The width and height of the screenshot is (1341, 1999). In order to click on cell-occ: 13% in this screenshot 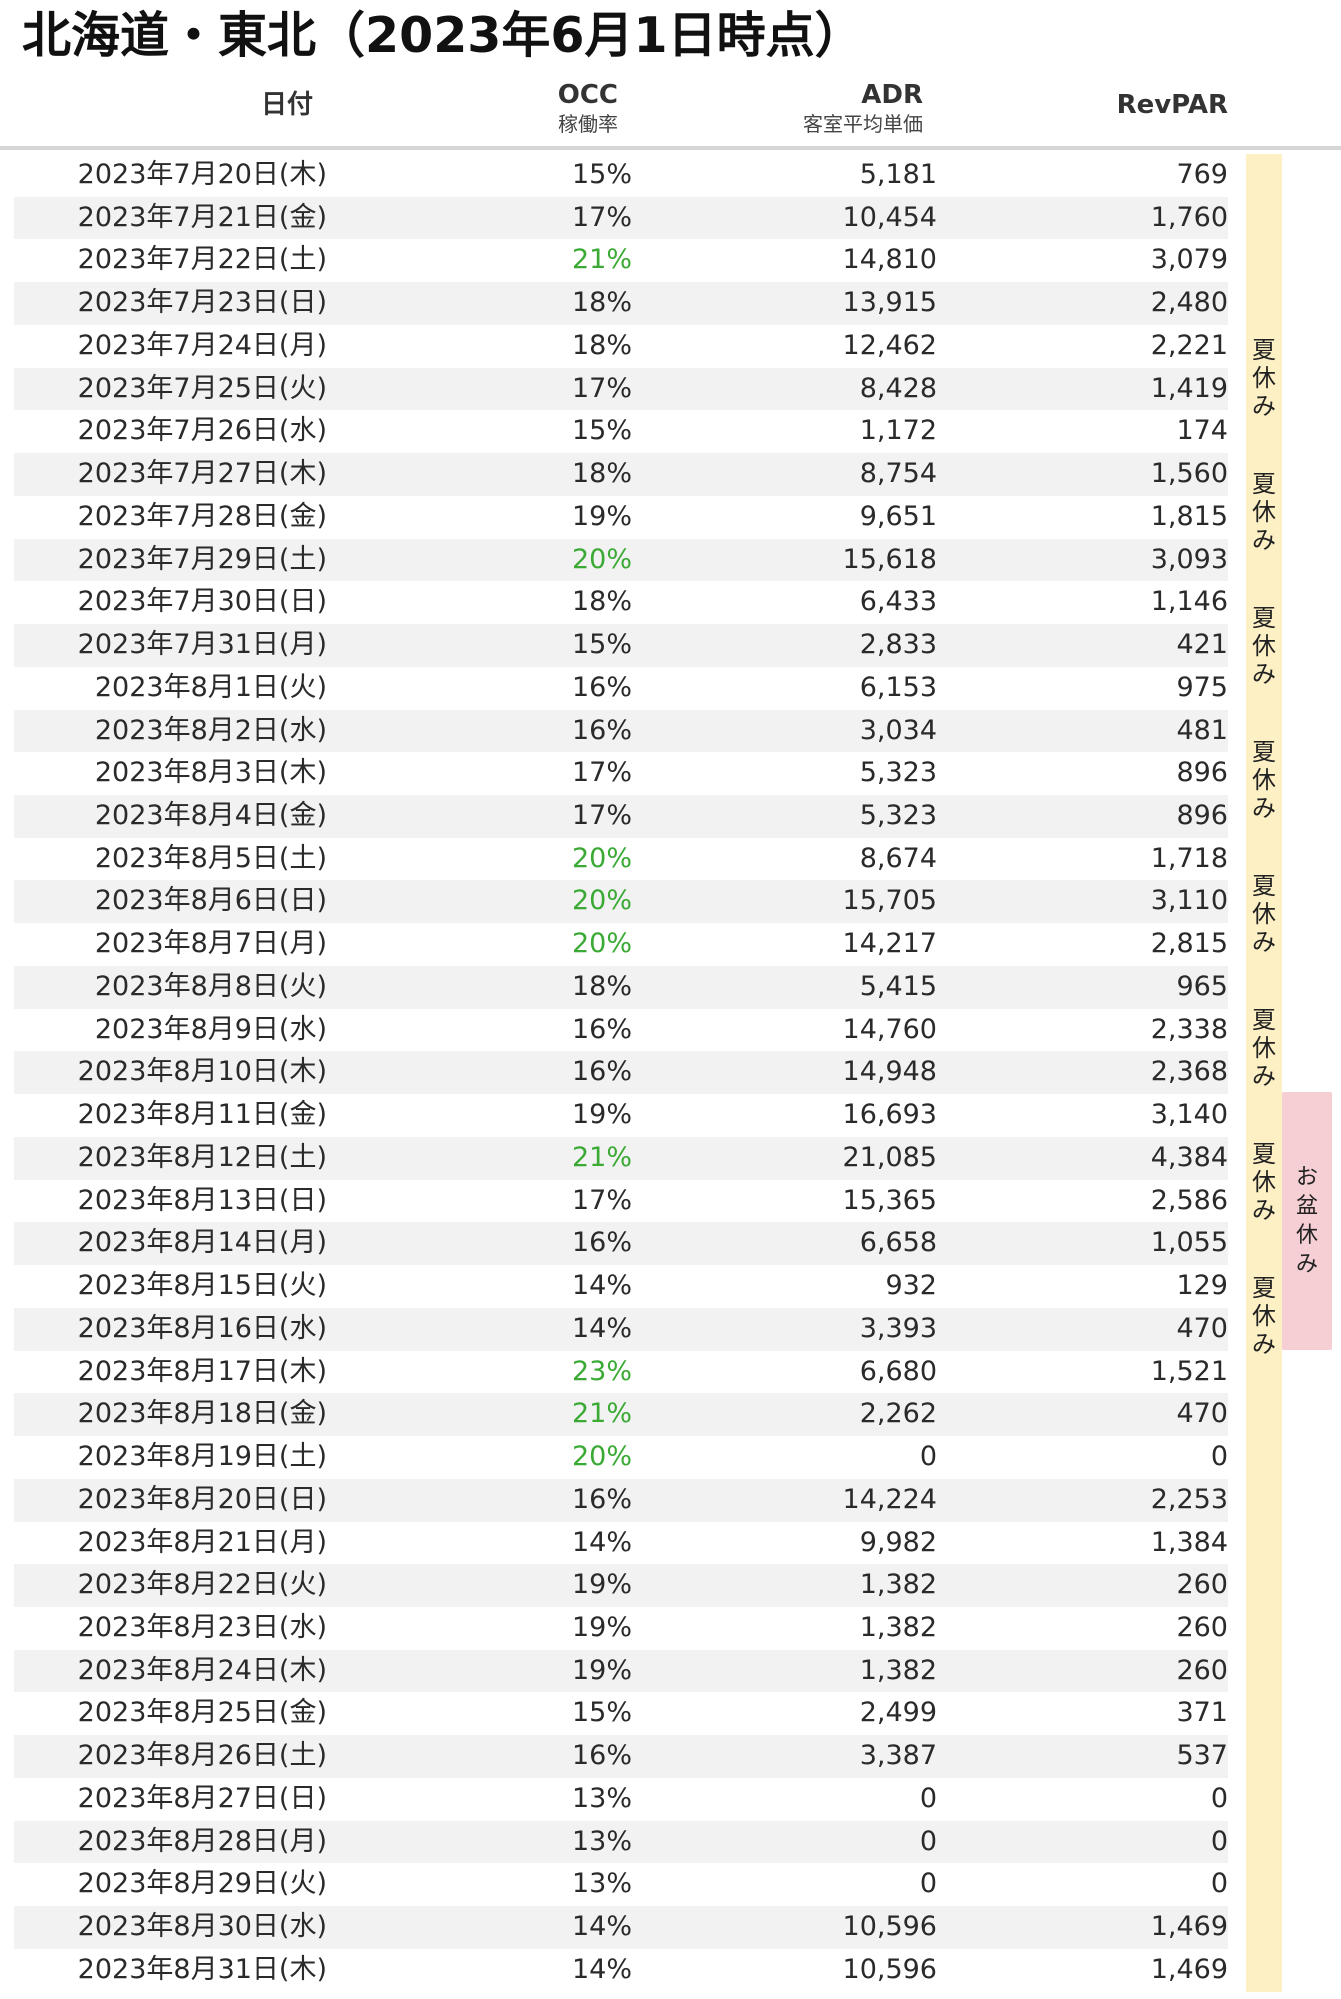, I will do `click(601, 1798)`.